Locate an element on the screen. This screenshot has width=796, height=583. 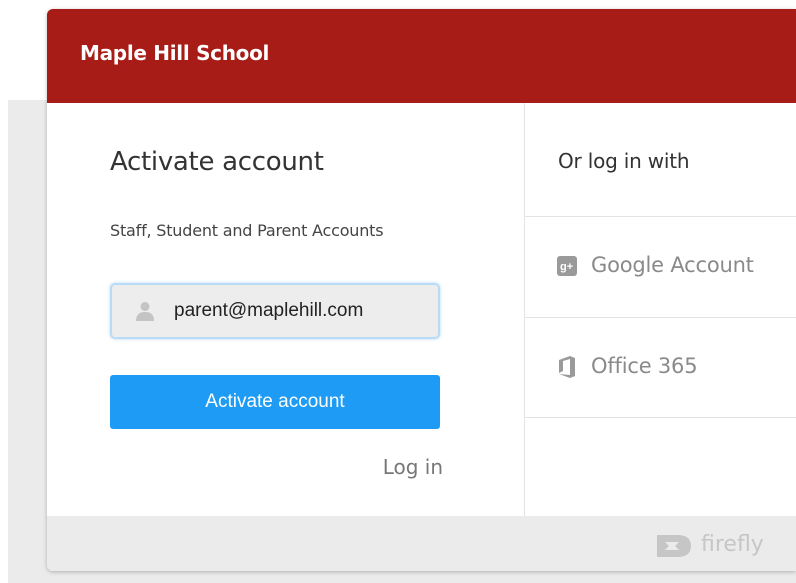
divider is located at coordinates (660, 417).